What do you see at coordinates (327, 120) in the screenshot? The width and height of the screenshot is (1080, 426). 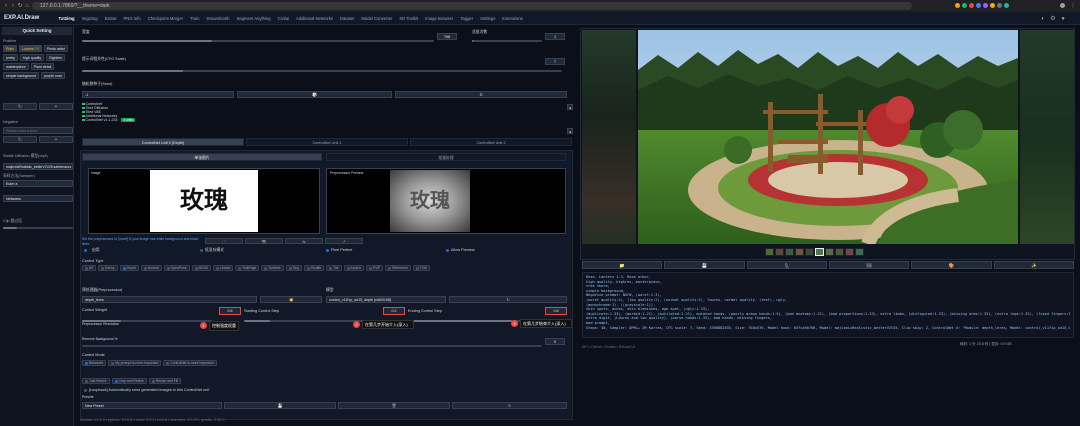 I see `extension-item: ControlNet v1.1.233 4 units` at bounding box center [327, 120].